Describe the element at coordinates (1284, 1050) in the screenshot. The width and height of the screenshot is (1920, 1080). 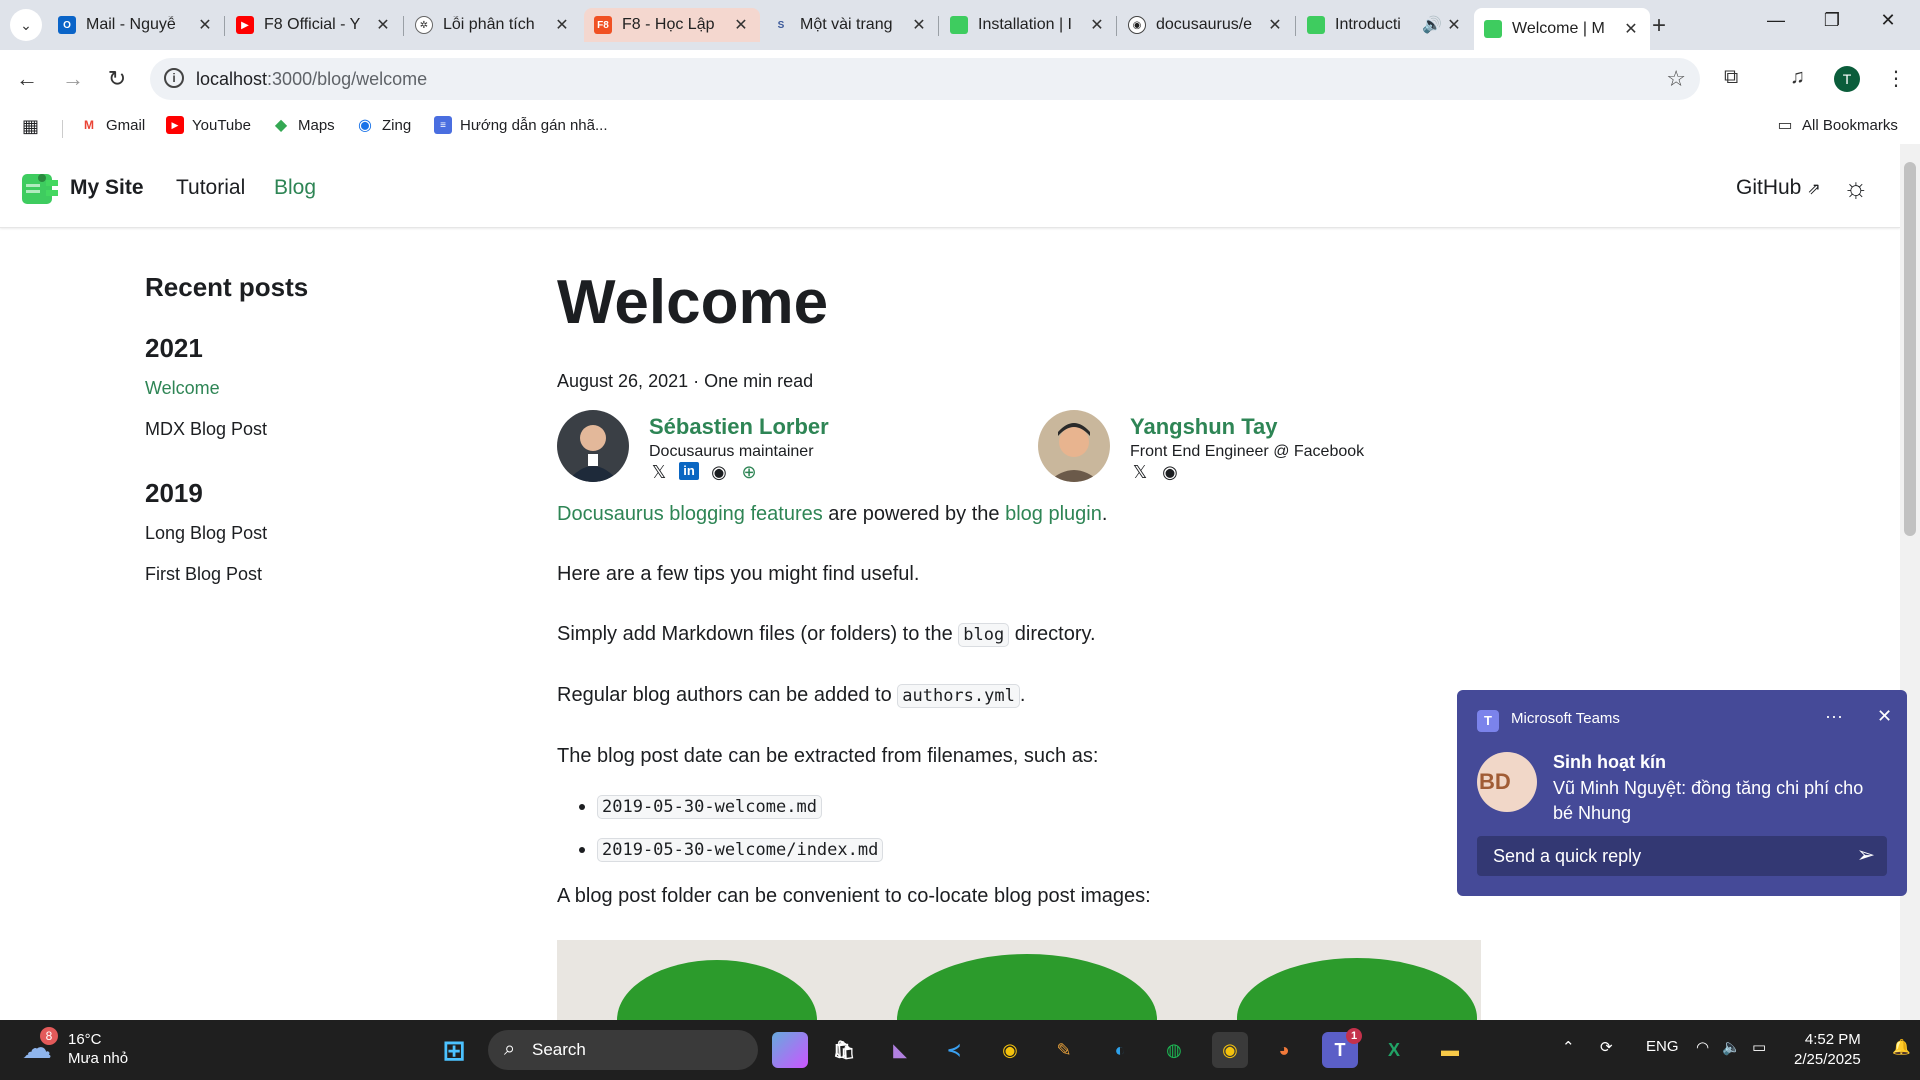
I see `postman-icon: ◕` at that location.